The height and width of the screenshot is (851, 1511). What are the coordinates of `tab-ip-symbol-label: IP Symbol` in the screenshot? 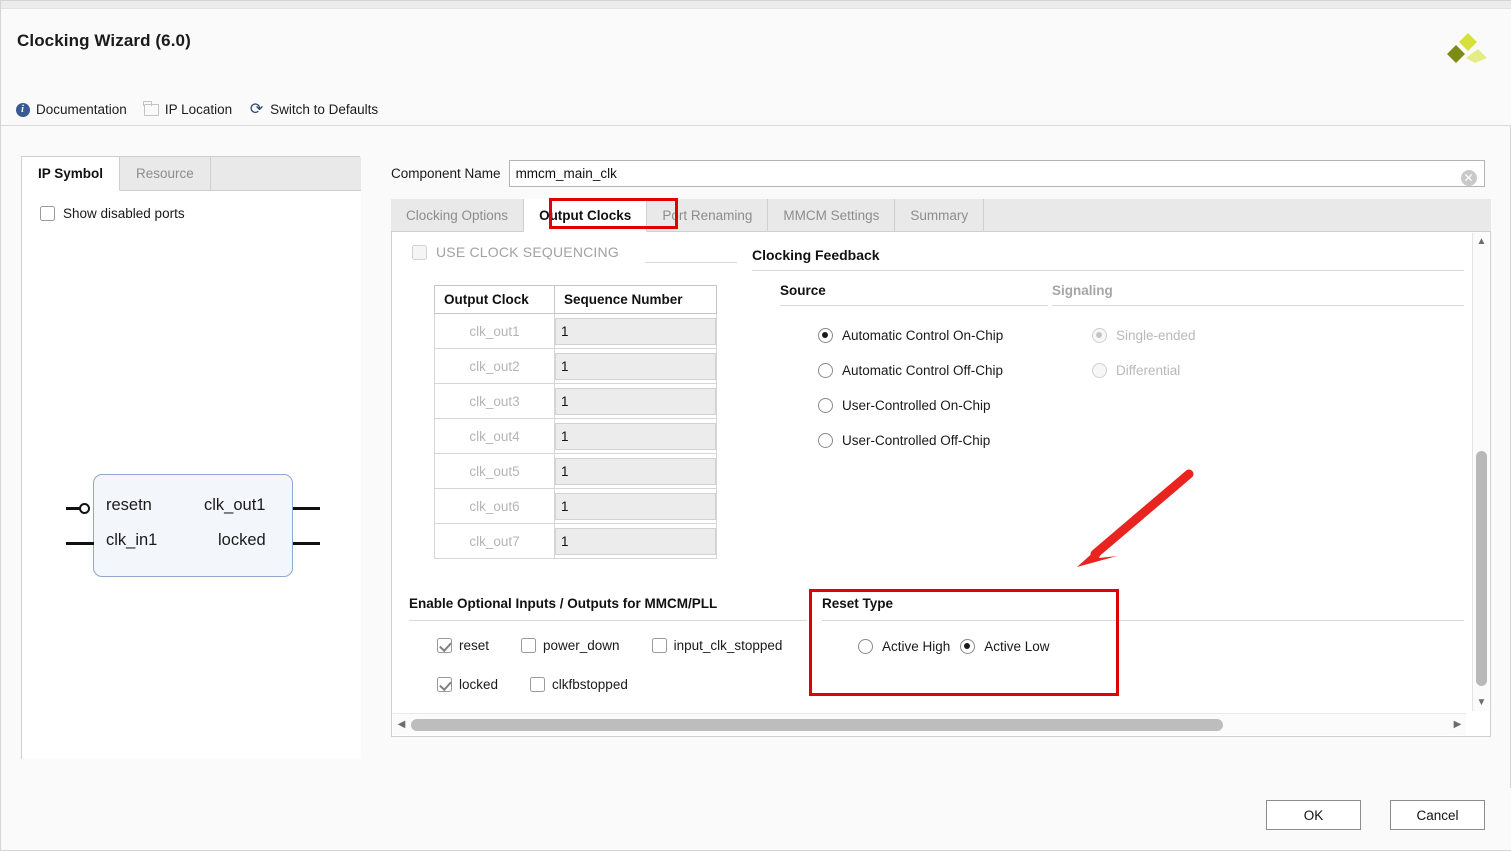 It's located at (71, 173).